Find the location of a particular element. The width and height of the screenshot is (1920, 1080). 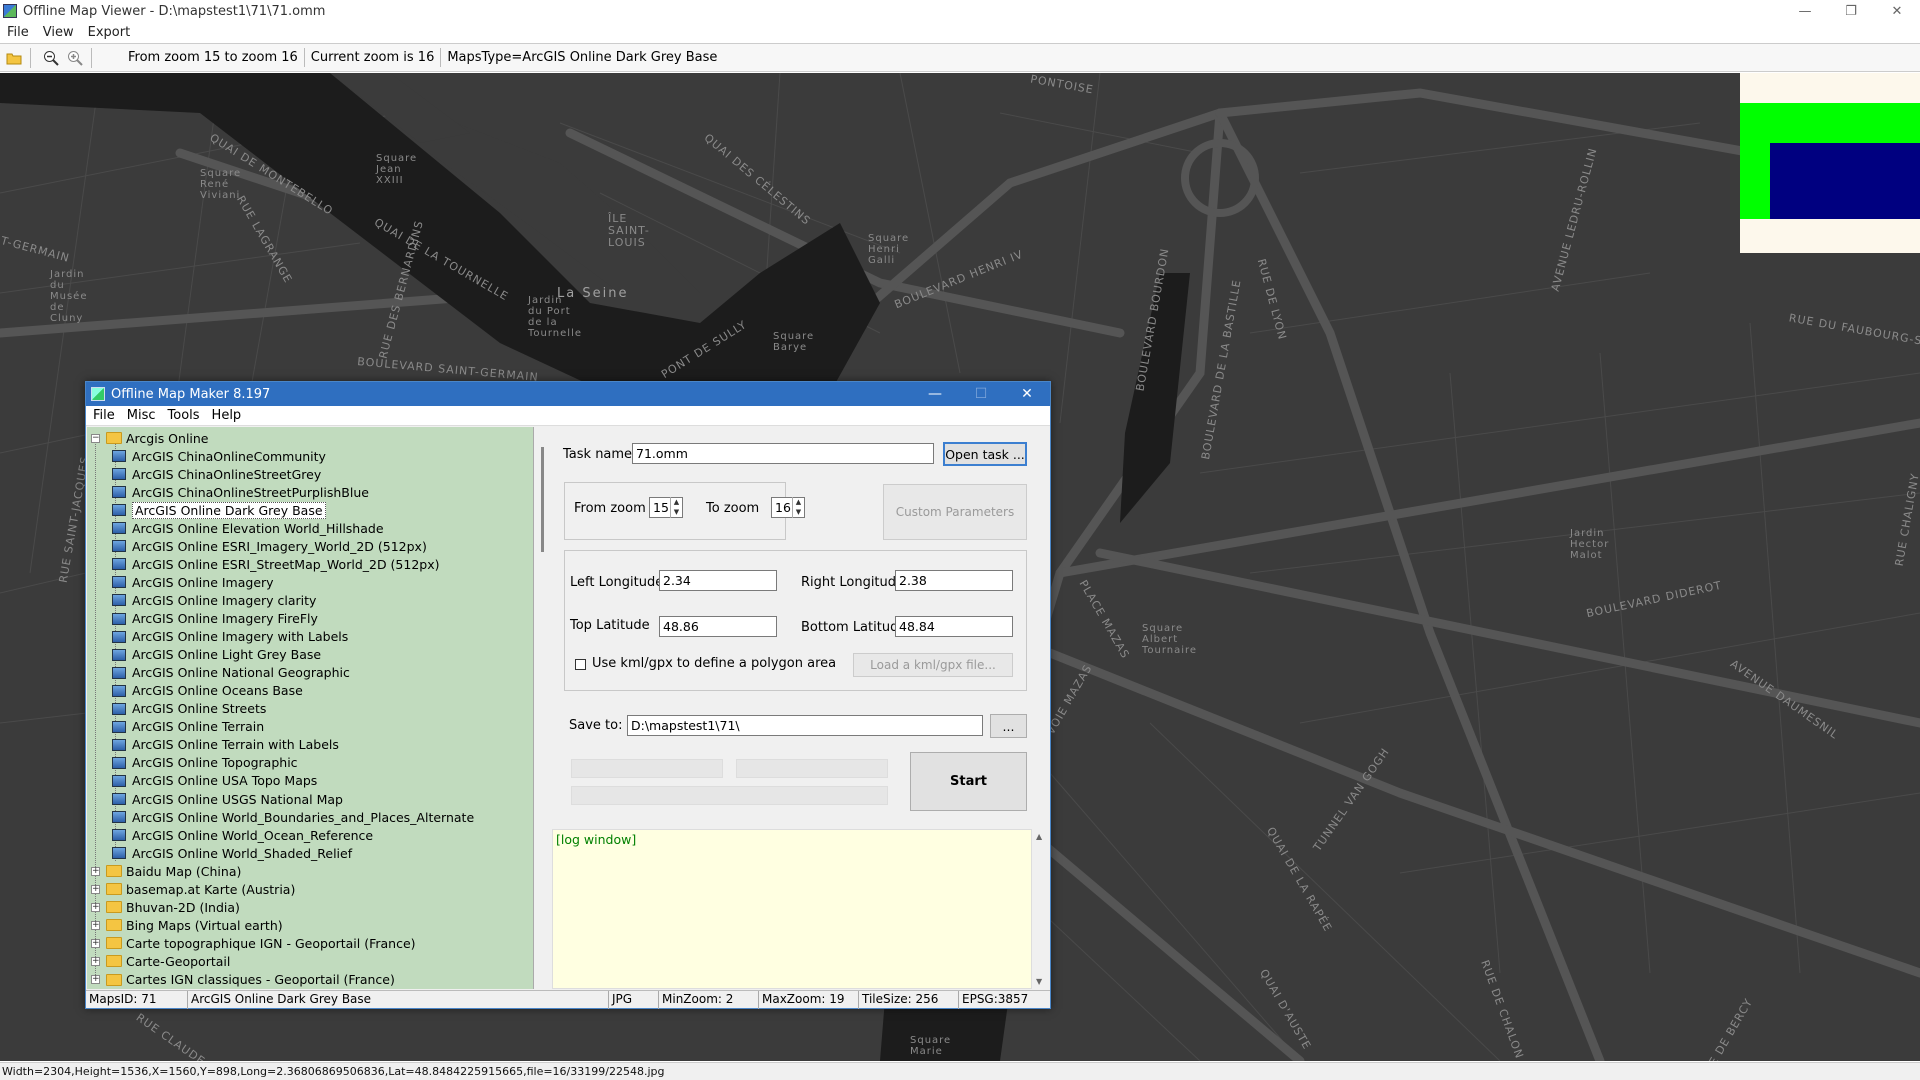

tree-folder: + Bing Maps (Virtual earth) is located at coordinates (185, 925).